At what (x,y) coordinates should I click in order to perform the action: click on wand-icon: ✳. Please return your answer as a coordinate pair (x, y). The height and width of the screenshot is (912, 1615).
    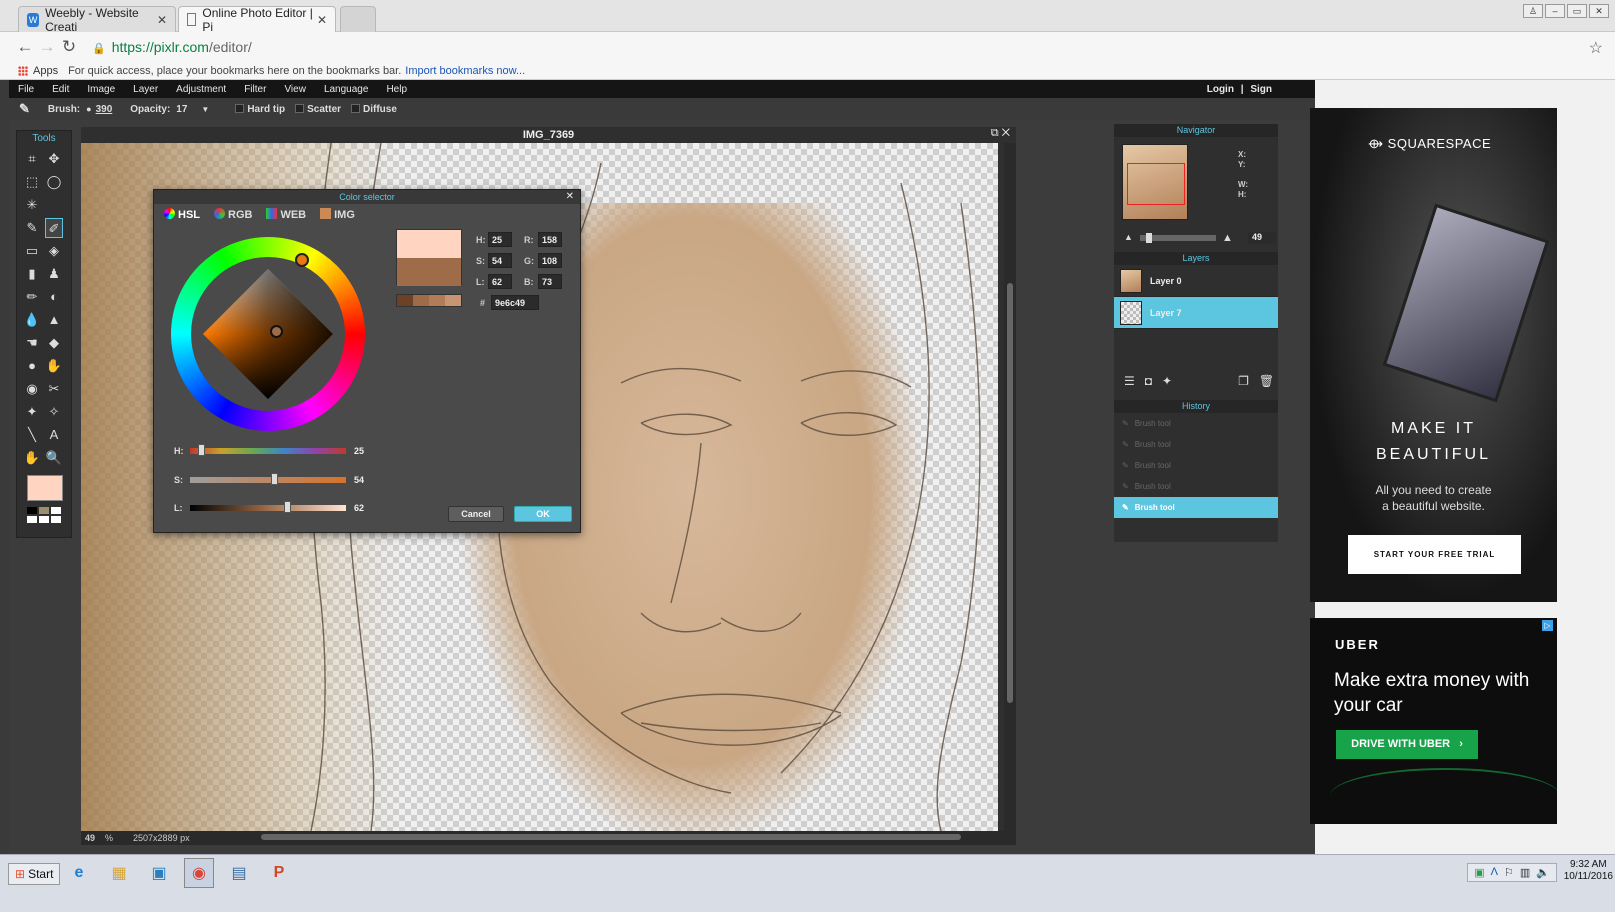
    Looking at the image, I should click on (32, 205).